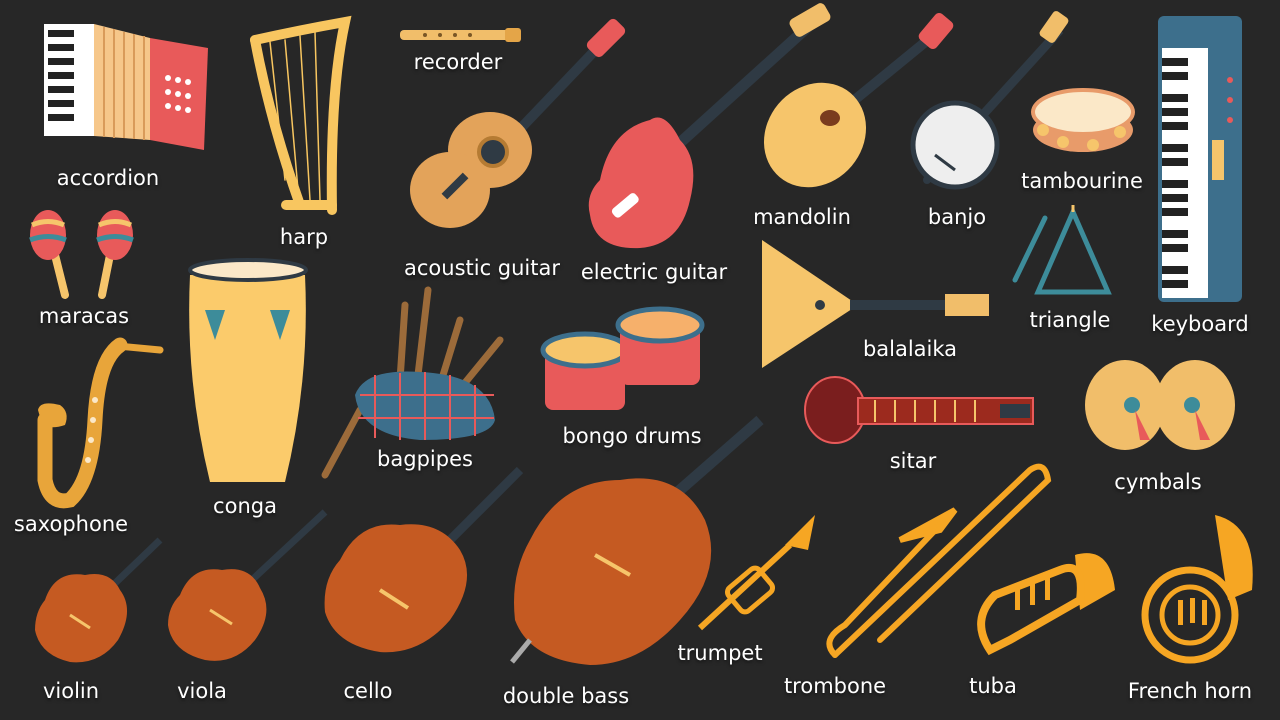 The height and width of the screenshot is (720, 1280). What do you see at coordinates (108, 178) in the screenshot?
I see `label-accordion: accordion` at bounding box center [108, 178].